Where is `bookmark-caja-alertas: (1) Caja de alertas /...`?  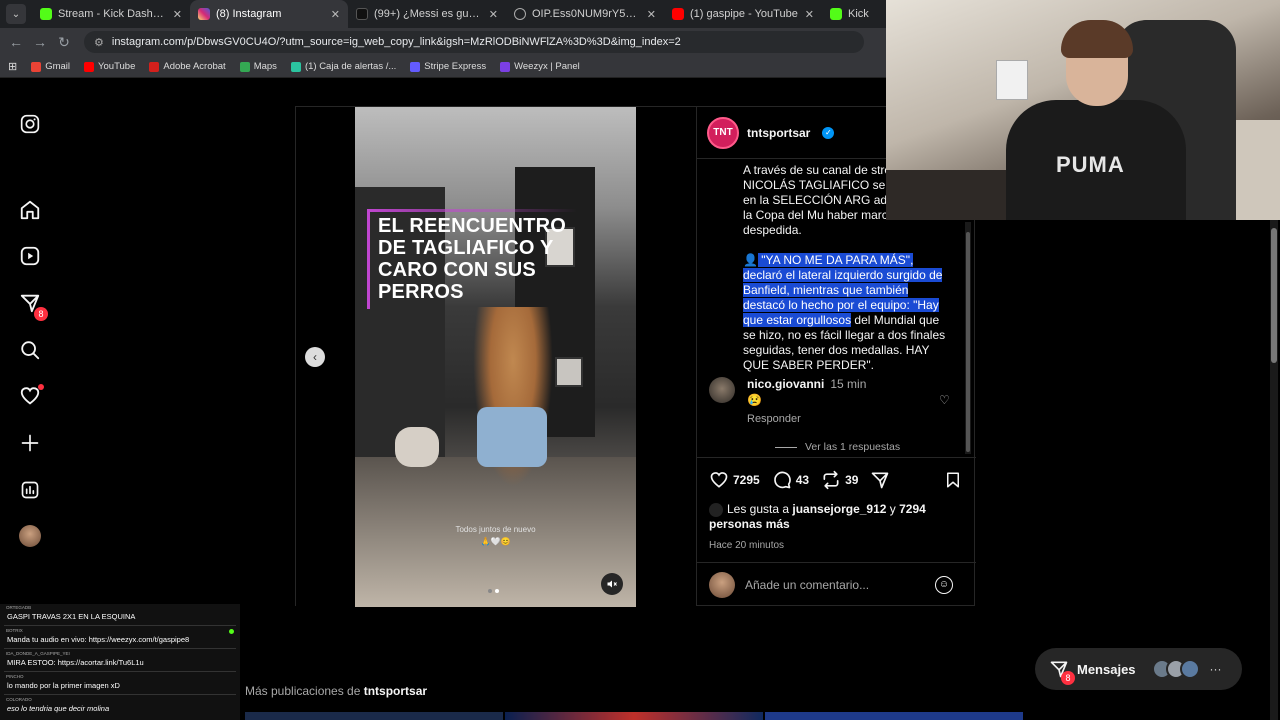
bookmark-caja-alertas: (1) Caja de alertas /... is located at coordinates (343, 66).